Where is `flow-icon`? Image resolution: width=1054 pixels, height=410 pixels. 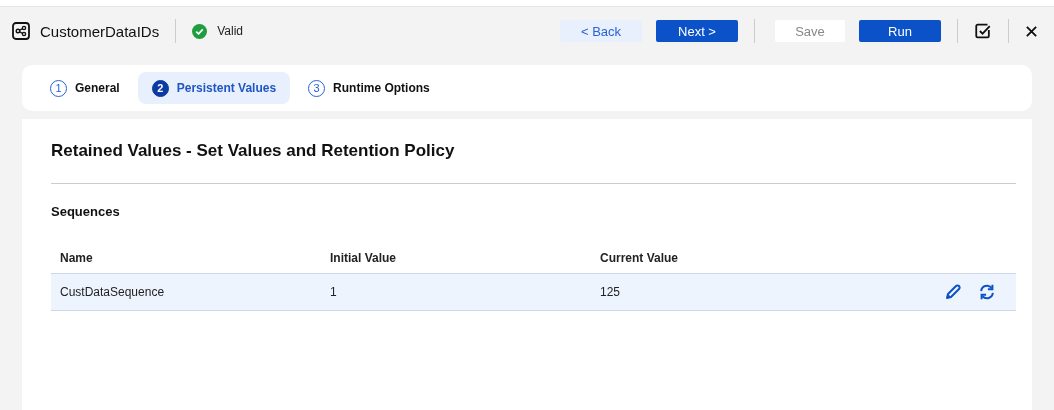 flow-icon is located at coordinates (21, 31).